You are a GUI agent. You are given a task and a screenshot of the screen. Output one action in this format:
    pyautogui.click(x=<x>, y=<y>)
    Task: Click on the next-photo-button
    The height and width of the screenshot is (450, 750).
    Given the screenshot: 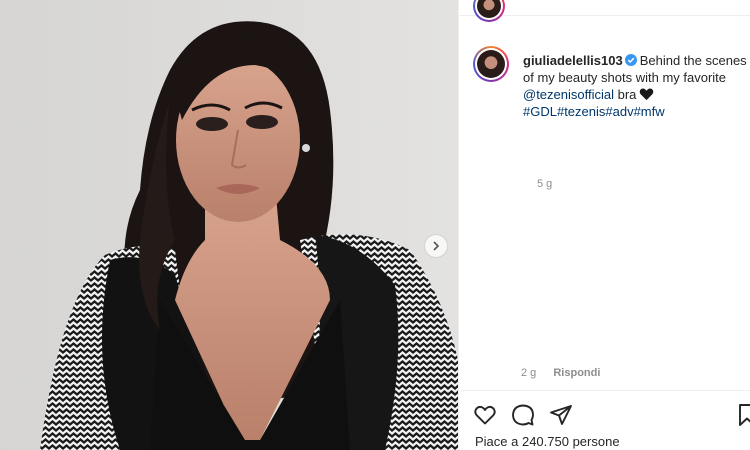 What is the action you would take?
    pyautogui.click(x=436, y=246)
    